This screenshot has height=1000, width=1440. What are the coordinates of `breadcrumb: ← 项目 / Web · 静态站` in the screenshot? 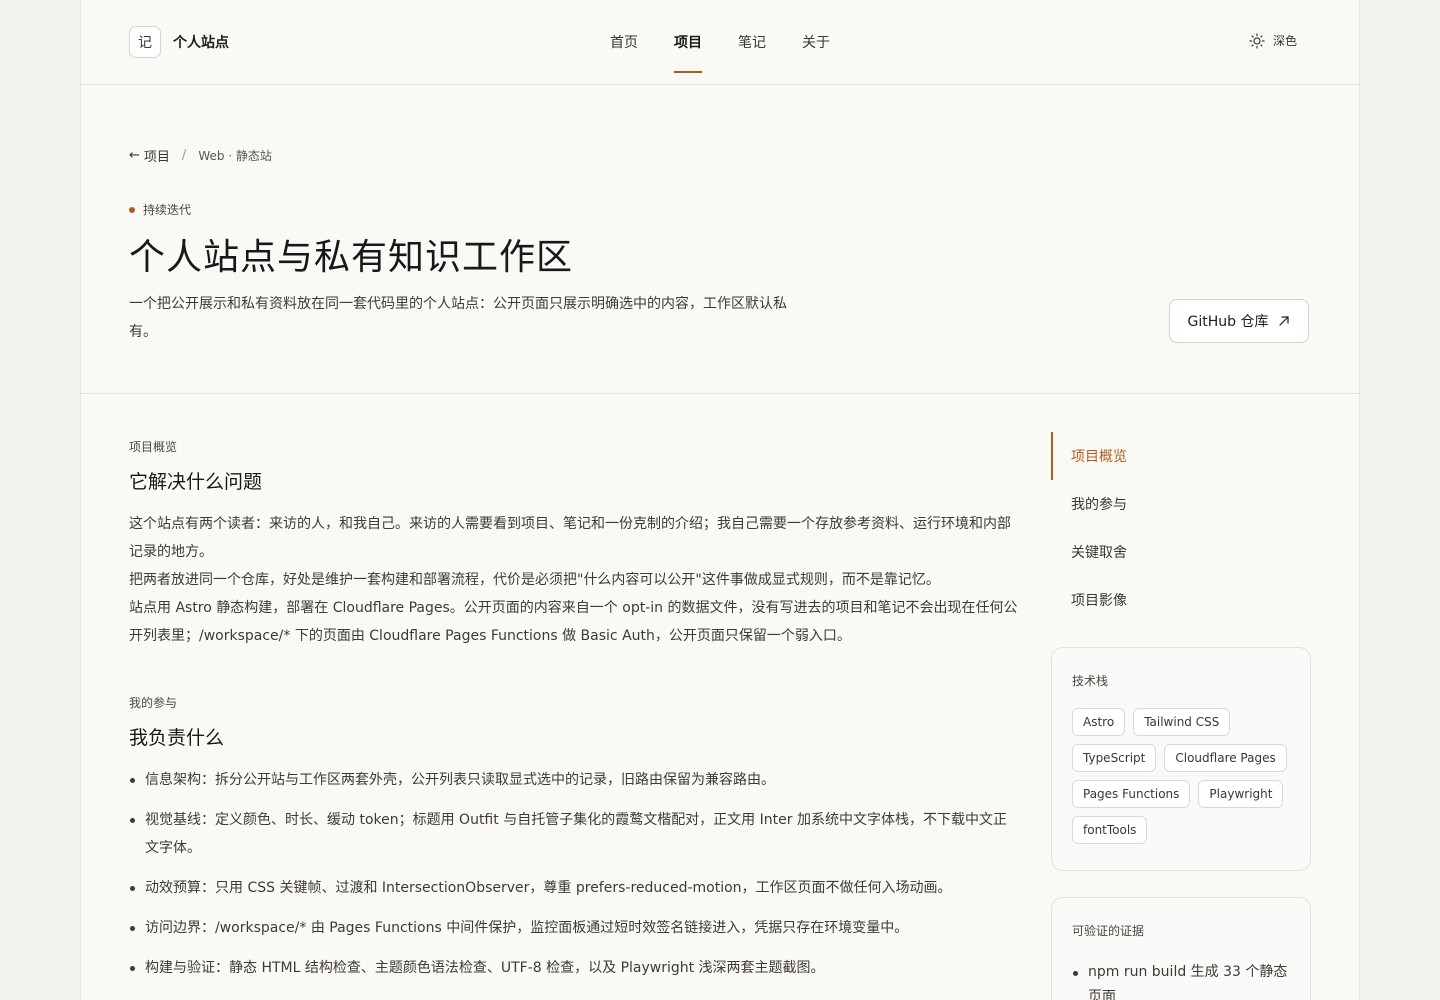 It's located at (200, 155).